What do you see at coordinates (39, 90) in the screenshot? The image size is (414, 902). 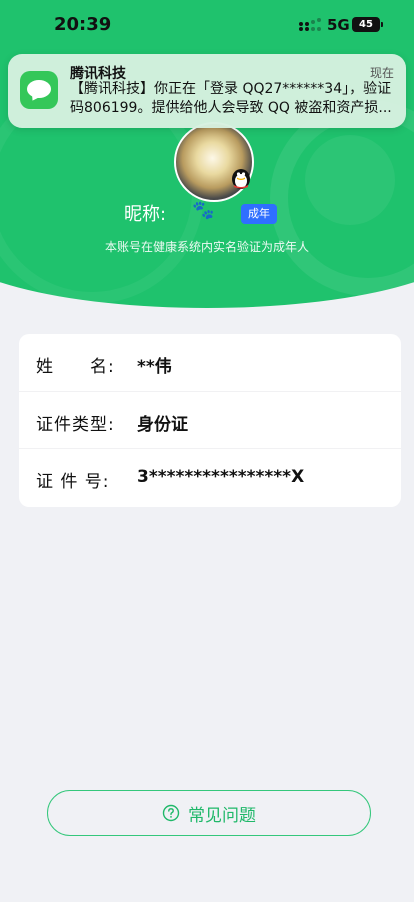 I see `messages-app-icon` at bounding box center [39, 90].